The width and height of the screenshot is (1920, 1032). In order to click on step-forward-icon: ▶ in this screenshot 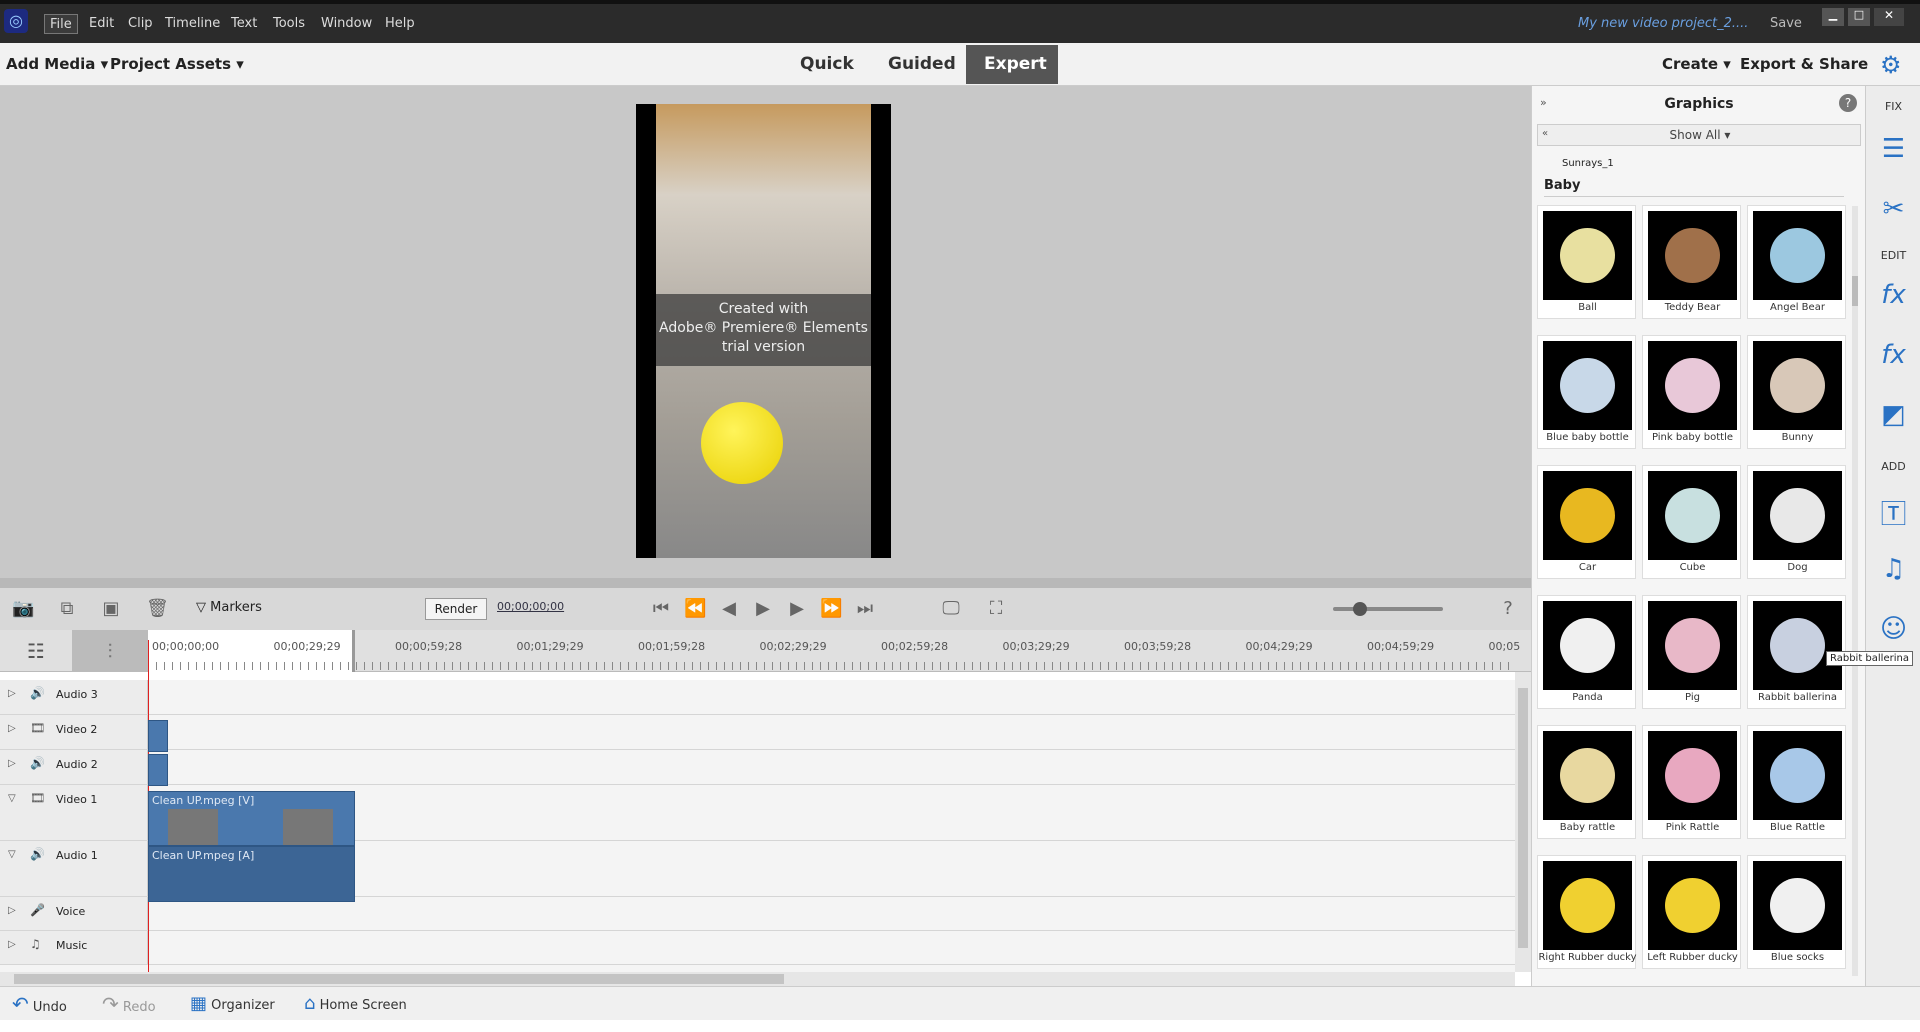, I will do `click(797, 609)`.